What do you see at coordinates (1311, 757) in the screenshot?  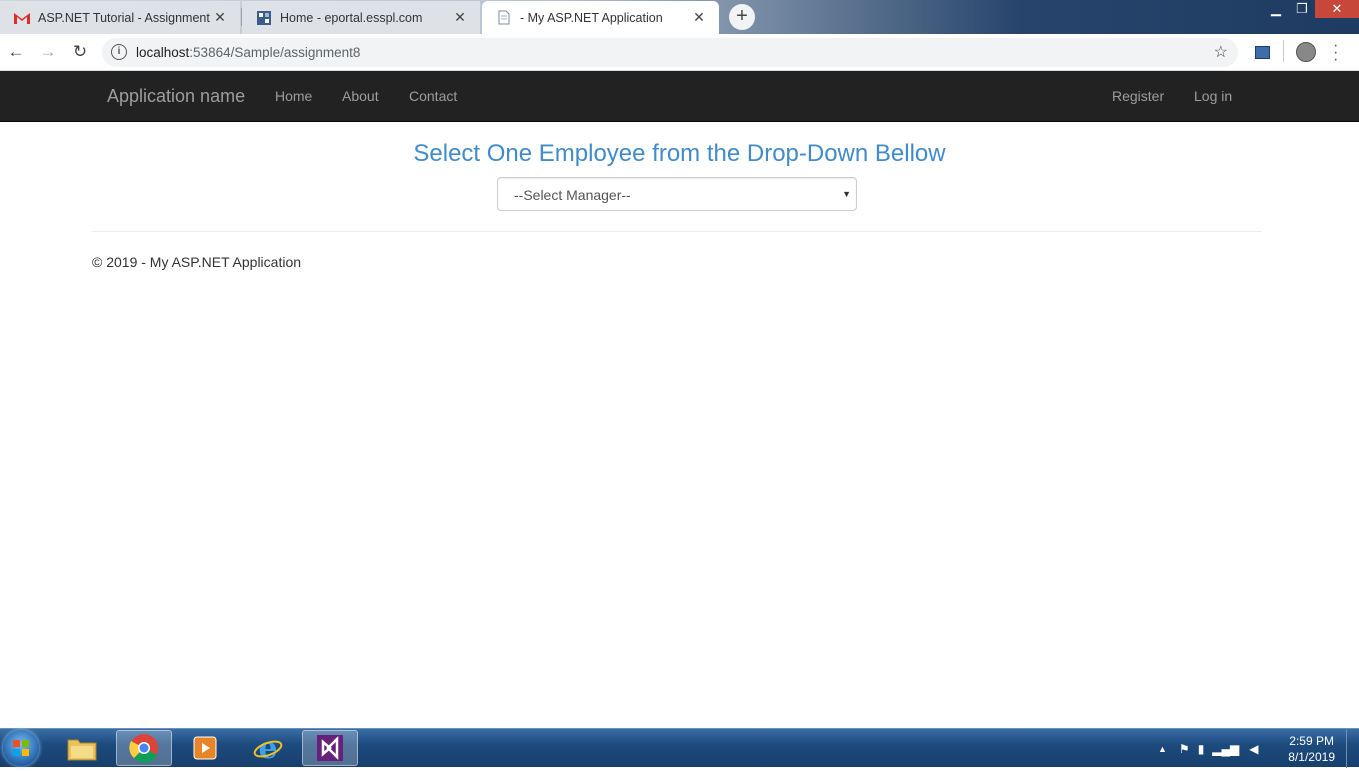 I see `clock-date: 8/1/2019` at bounding box center [1311, 757].